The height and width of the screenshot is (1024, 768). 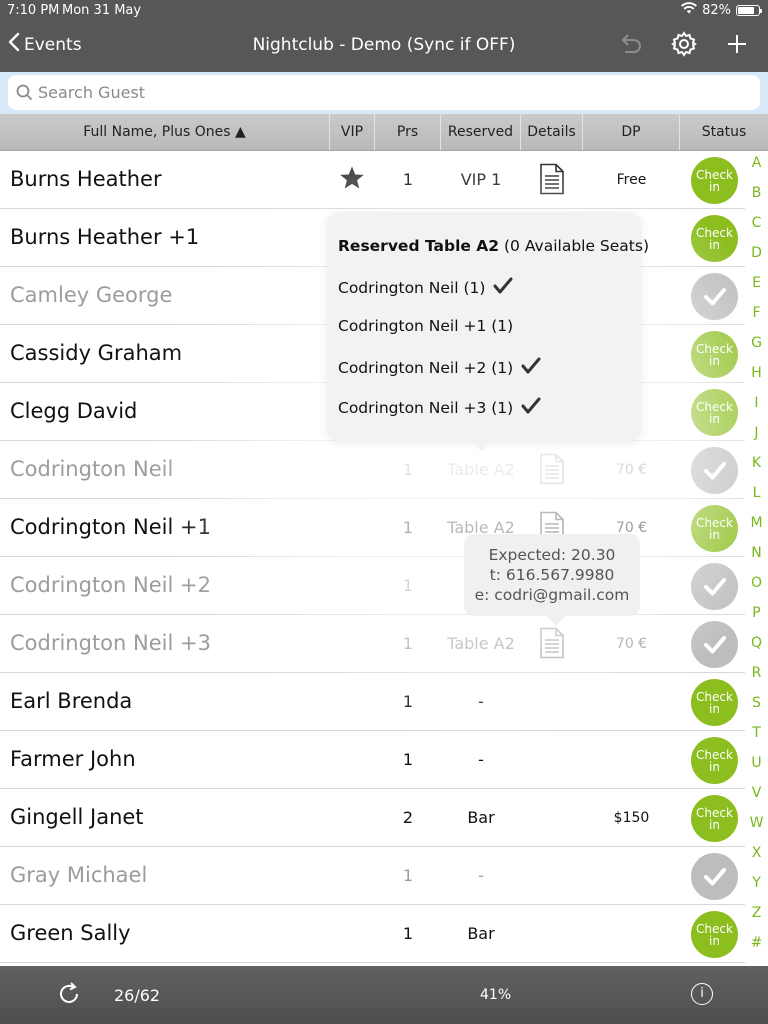 I want to click on guest-count: 26/62, so click(x=137, y=995).